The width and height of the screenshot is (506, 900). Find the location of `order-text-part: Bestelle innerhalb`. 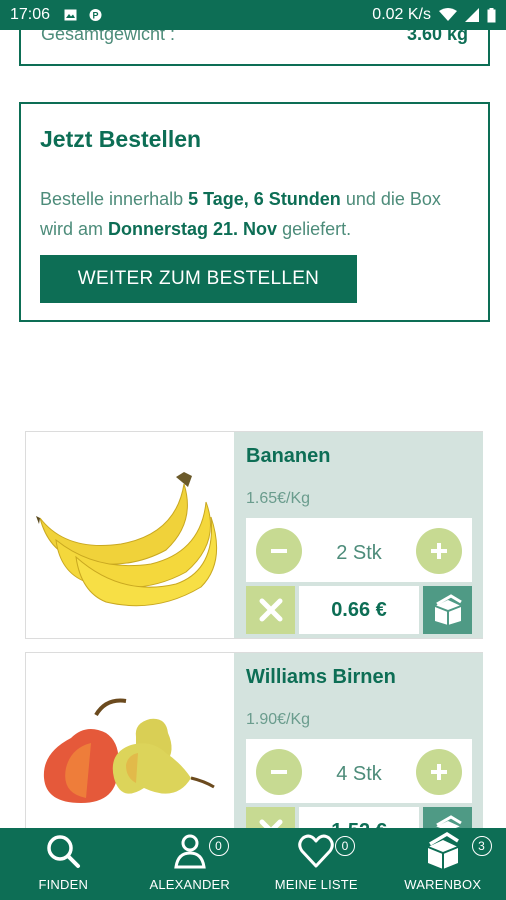

order-text-part: Bestelle innerhalb is located at coordinates (114, 199).